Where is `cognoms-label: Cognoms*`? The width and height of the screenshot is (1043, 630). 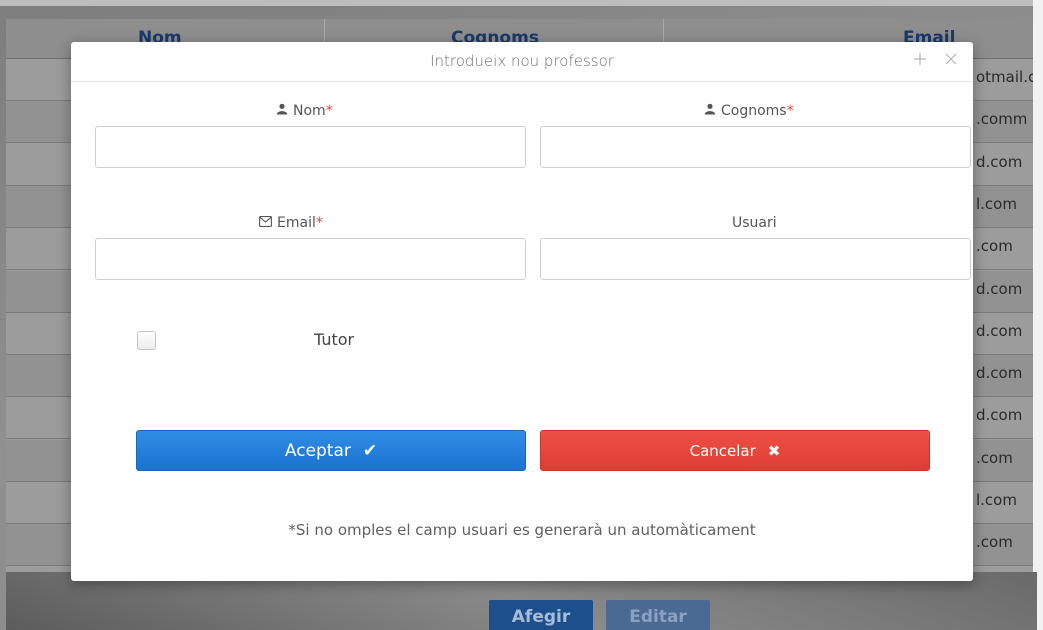
cognoms-label: Cognoms* is located at coordinates (749, 111).